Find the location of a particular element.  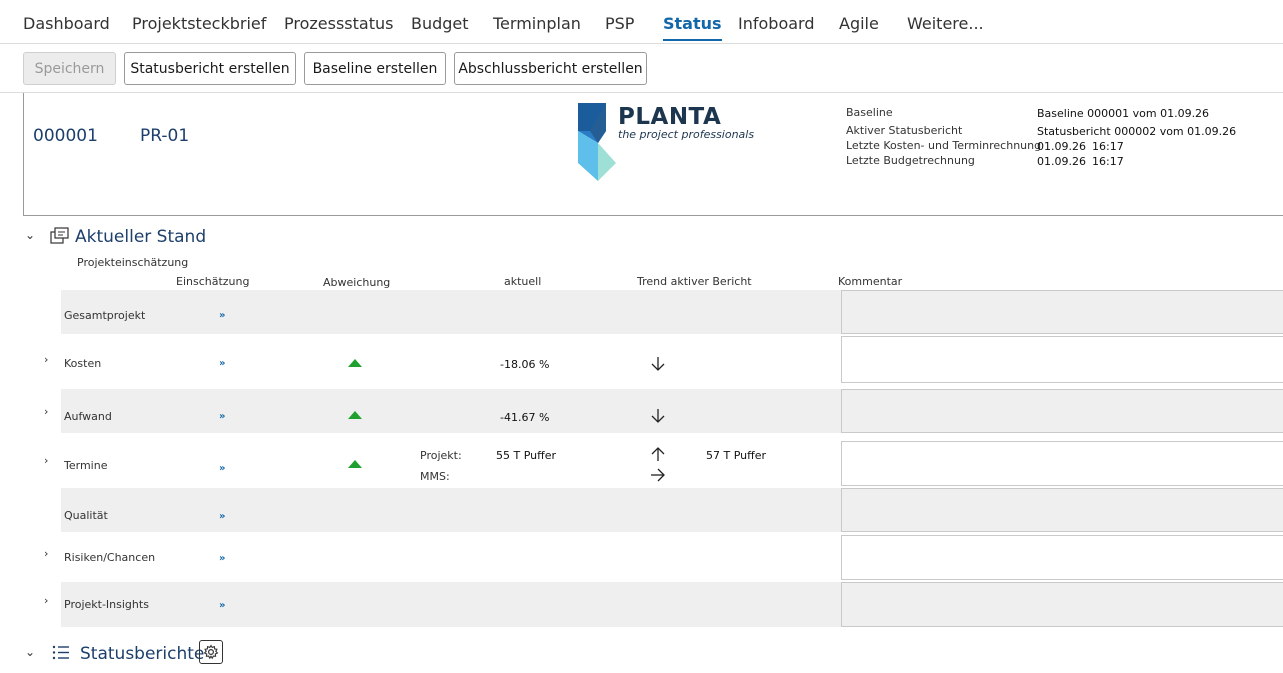

tab-terminplan: Terminplan is located at coordinates (537, 23).